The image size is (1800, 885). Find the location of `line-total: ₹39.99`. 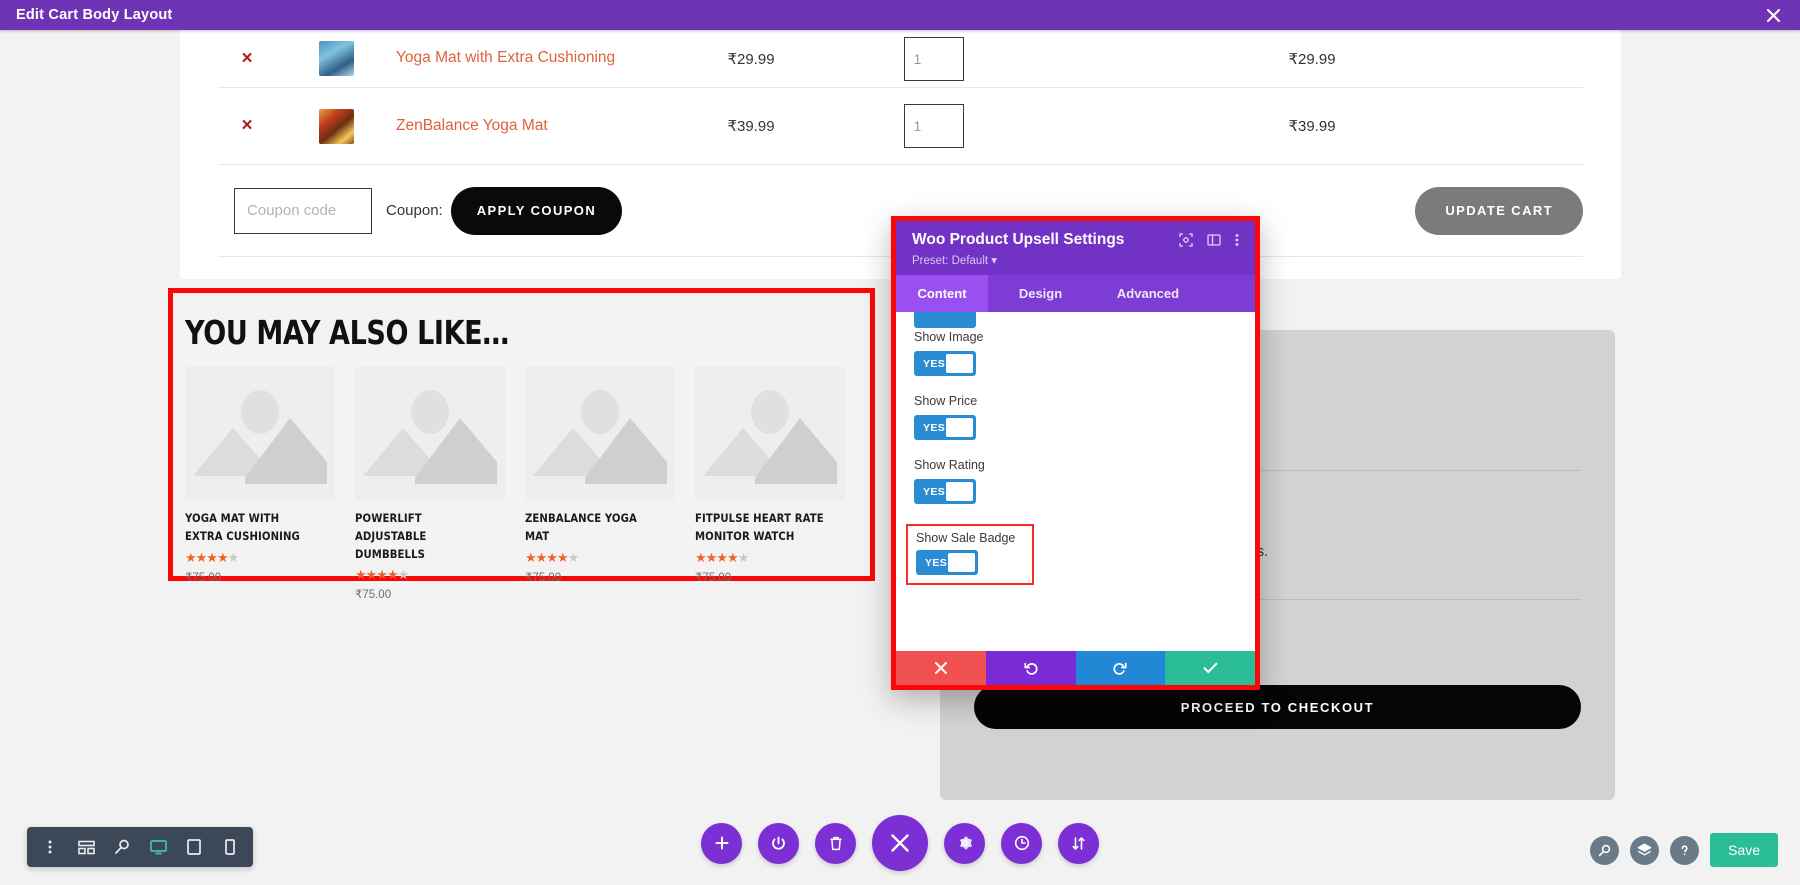

line-total: ₹39.99 is located at coordinates (1312, 126).